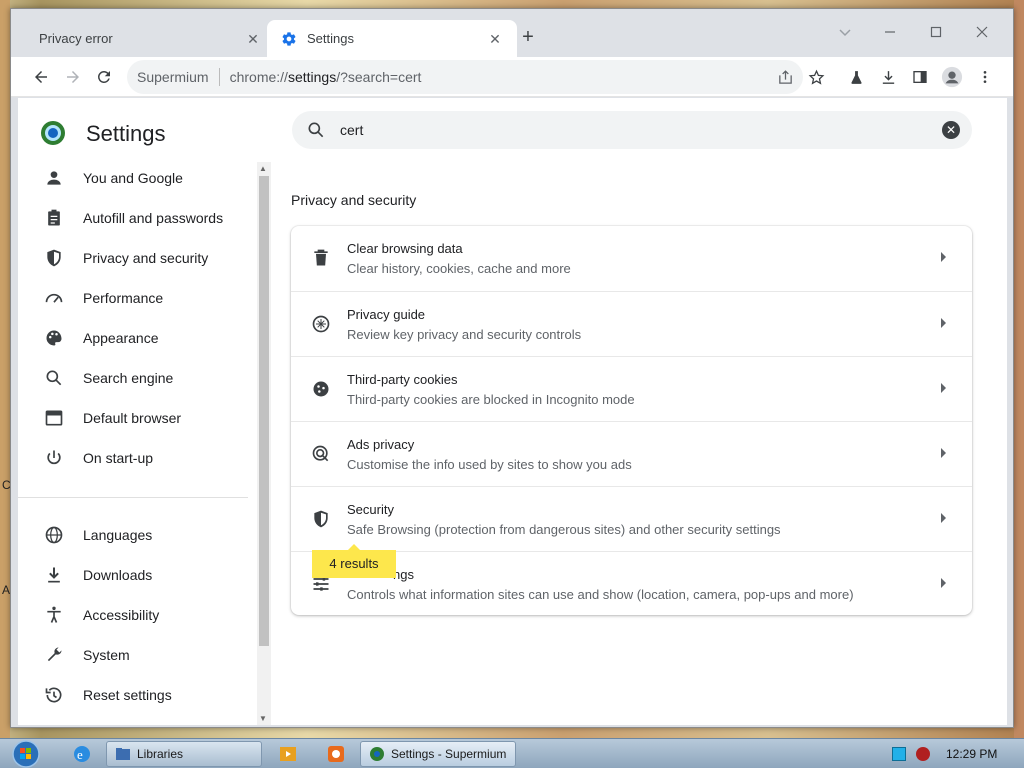 The height and width of the screenshot is (768, 1024). Describe the element at coordinates (354, 200) in the screenshot. I see `section-title: Privacy and security` at that location.